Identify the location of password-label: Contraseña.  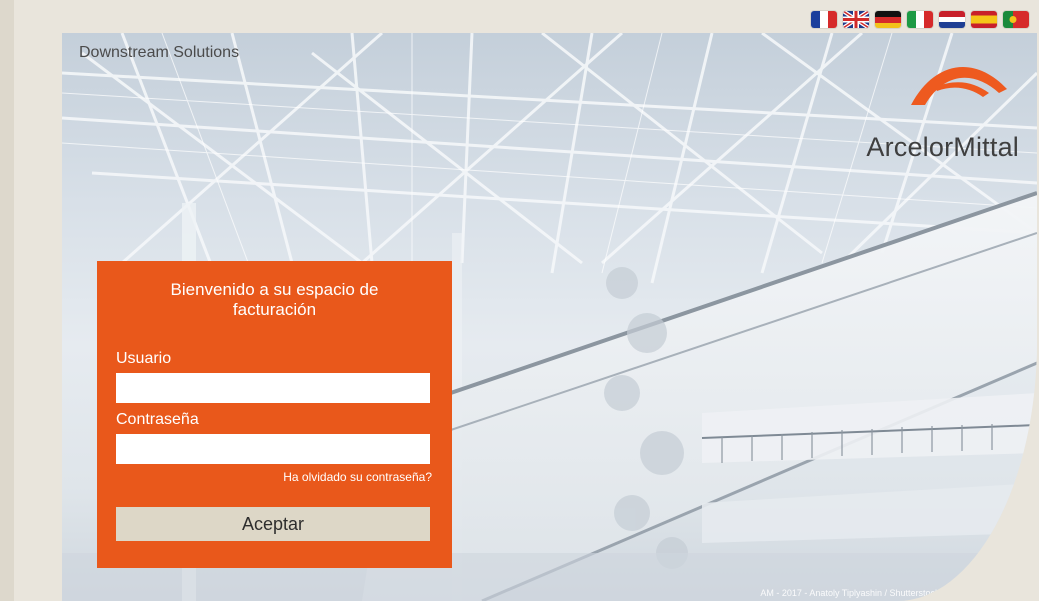
(157, 419).